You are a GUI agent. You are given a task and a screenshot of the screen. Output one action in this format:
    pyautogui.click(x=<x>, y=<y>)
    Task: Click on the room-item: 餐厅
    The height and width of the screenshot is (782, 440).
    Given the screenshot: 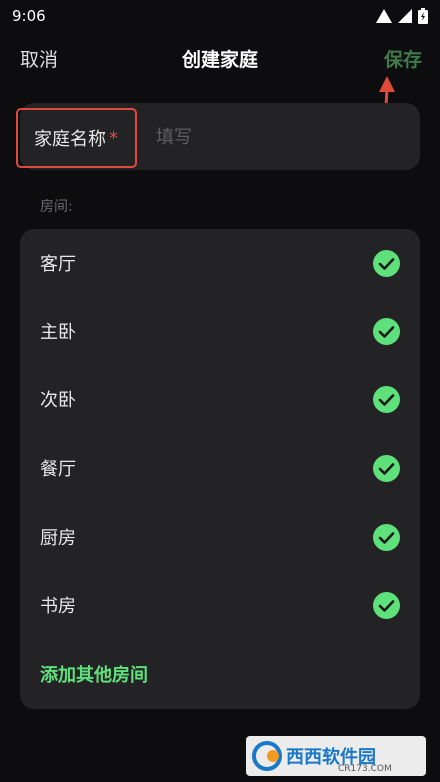 What is the action you would take?
    pyautogui.click(x=220, y=468)
    